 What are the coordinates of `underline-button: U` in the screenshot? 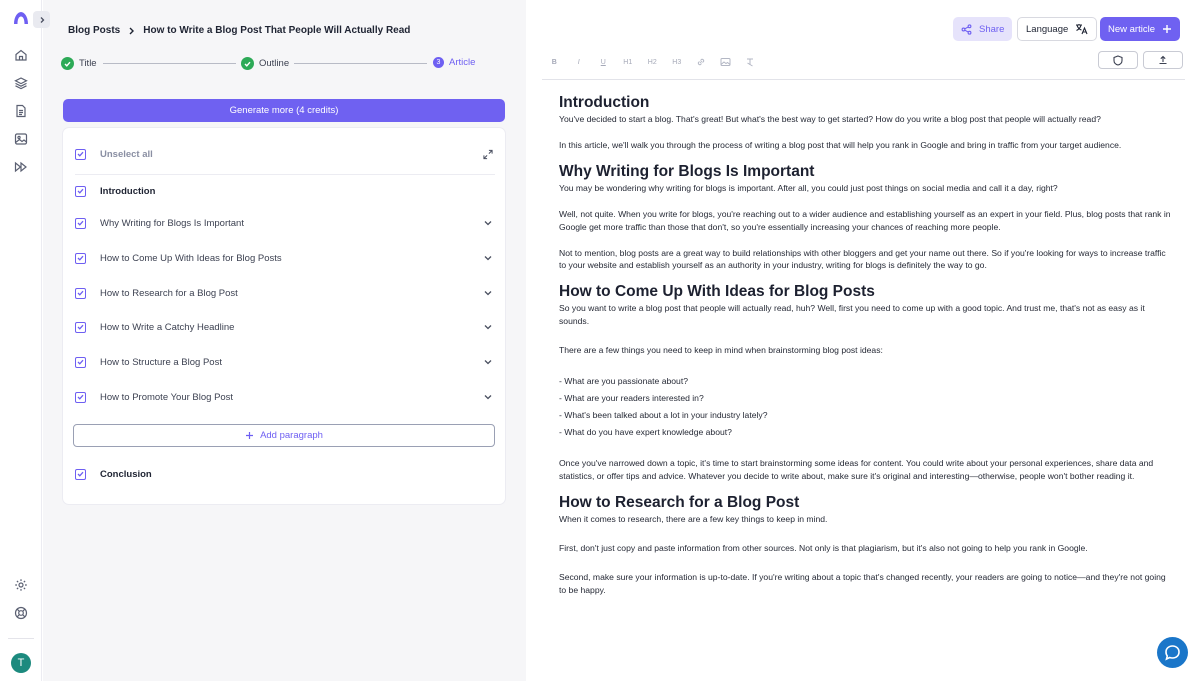 It's located at (603, 62).